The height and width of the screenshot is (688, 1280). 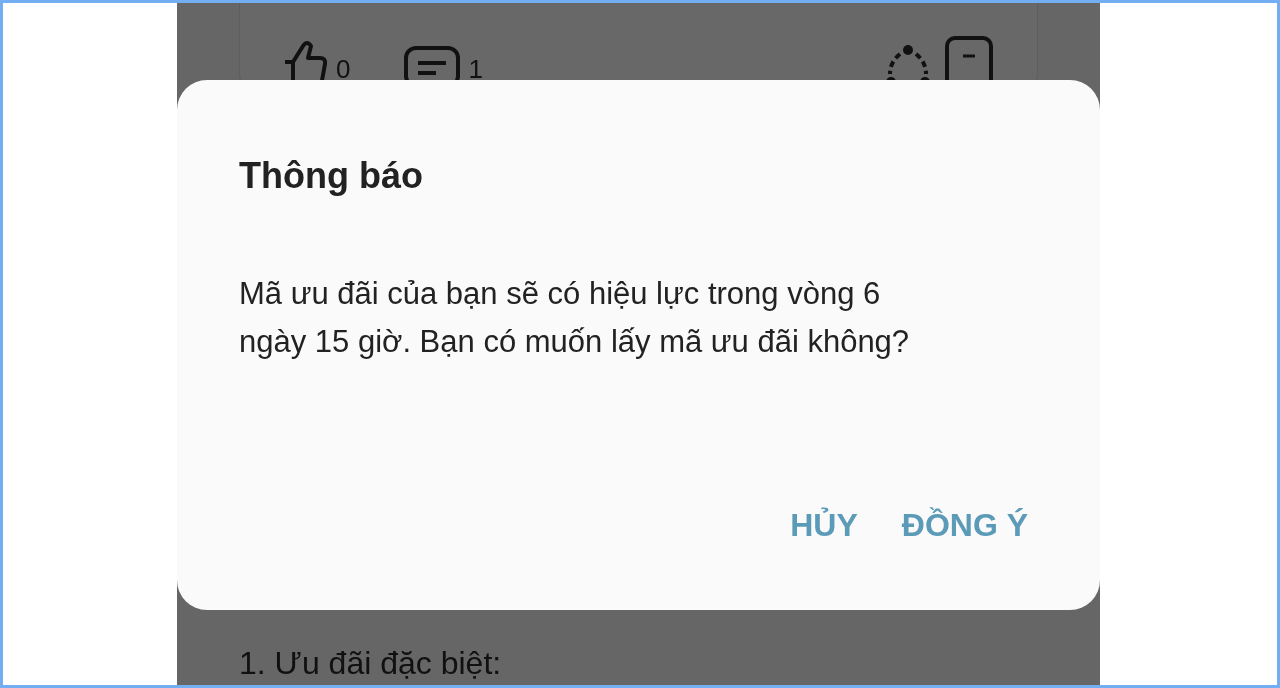 I want to click on dialog-title: Thông báo, so click(x=331, y=176).